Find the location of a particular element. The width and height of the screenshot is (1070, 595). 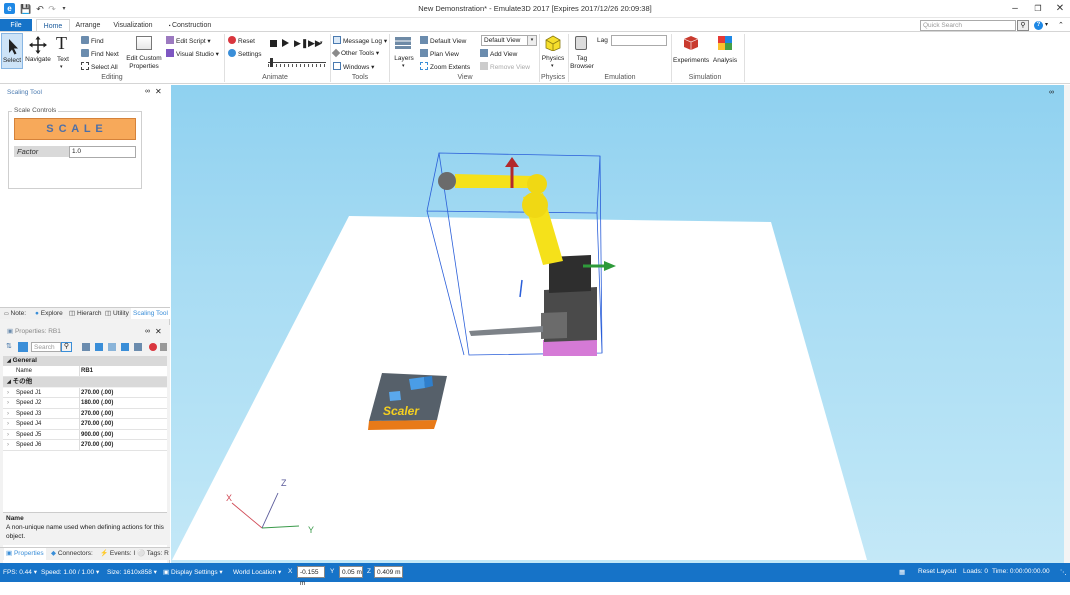

properties-search-input: Search is located at coordinates (46, 347).